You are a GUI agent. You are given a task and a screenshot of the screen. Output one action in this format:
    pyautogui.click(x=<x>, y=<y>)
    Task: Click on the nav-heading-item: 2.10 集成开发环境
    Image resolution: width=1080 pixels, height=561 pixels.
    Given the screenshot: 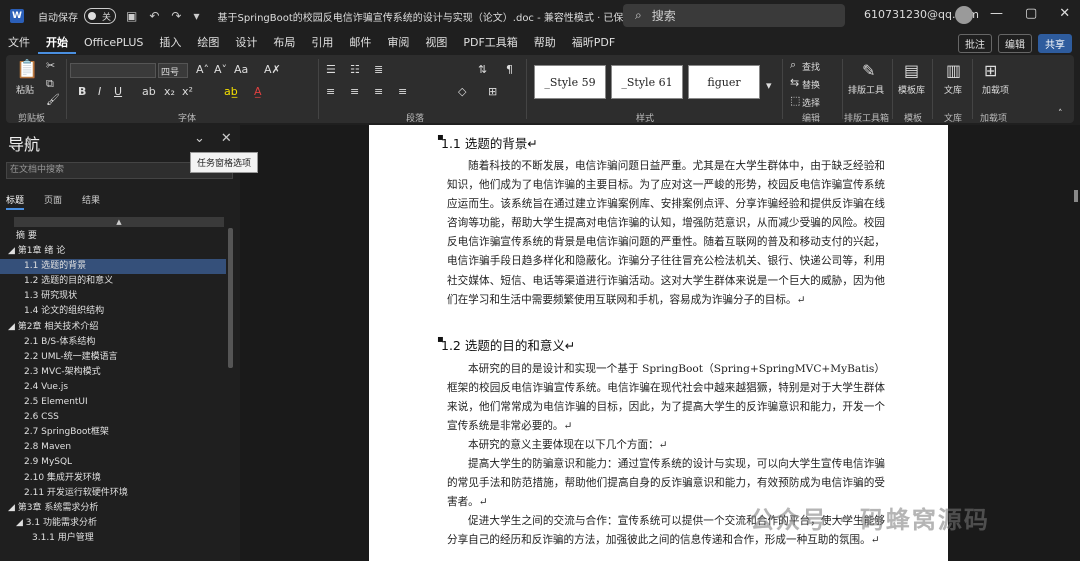 What is the action you would take?
    pyautogui.click(x=113, y=478)
    